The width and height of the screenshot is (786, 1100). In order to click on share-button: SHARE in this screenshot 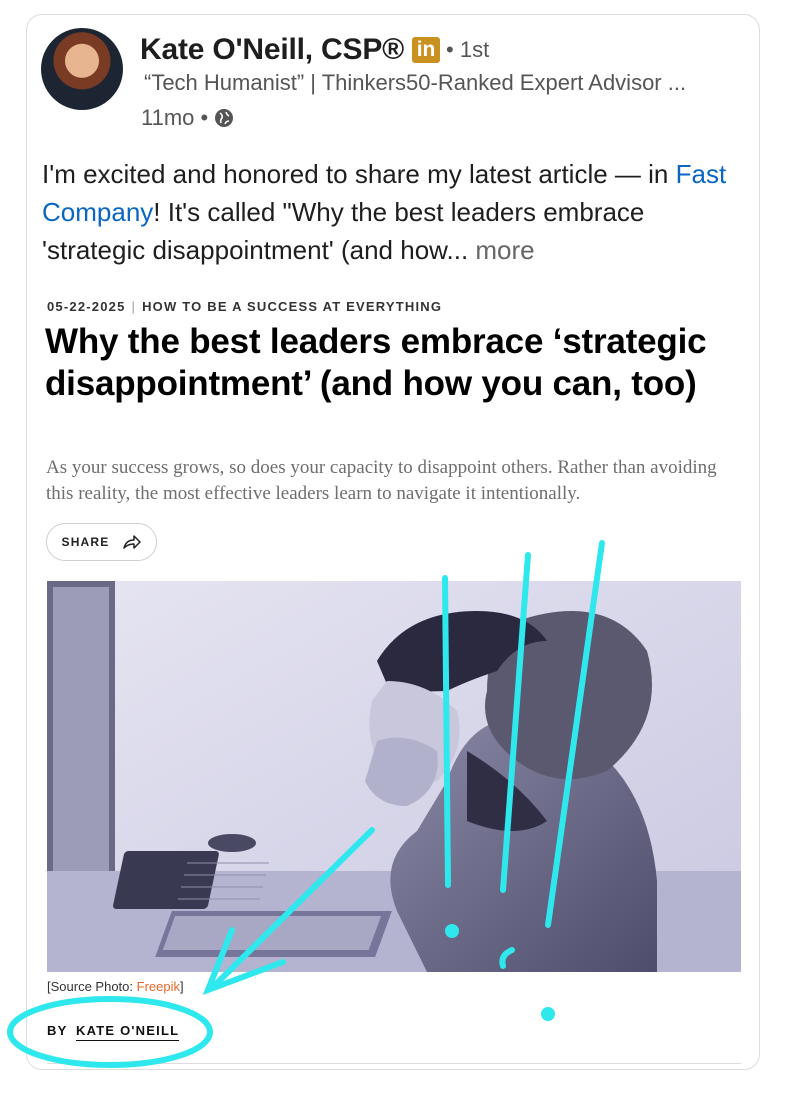, I will do `click(101, 542)`.